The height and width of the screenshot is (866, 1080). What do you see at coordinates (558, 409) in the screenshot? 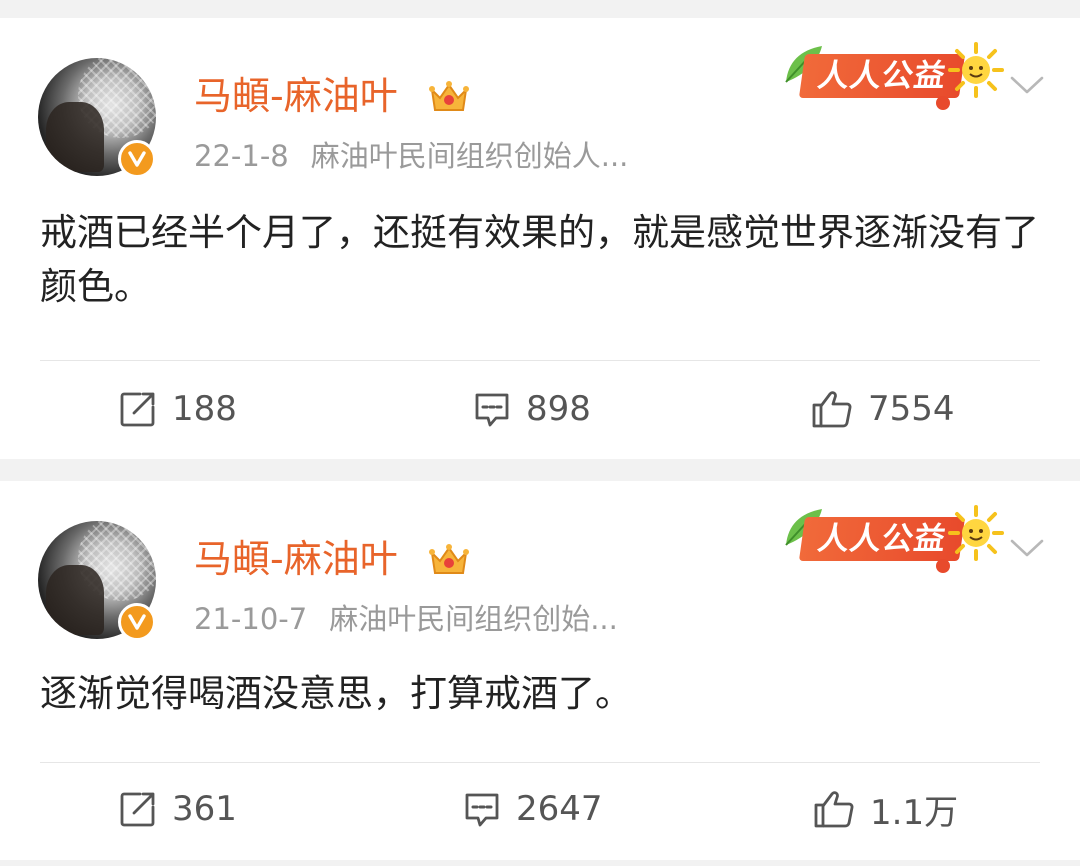
I see `comment-count: 898` at bounding box center [558, 409].